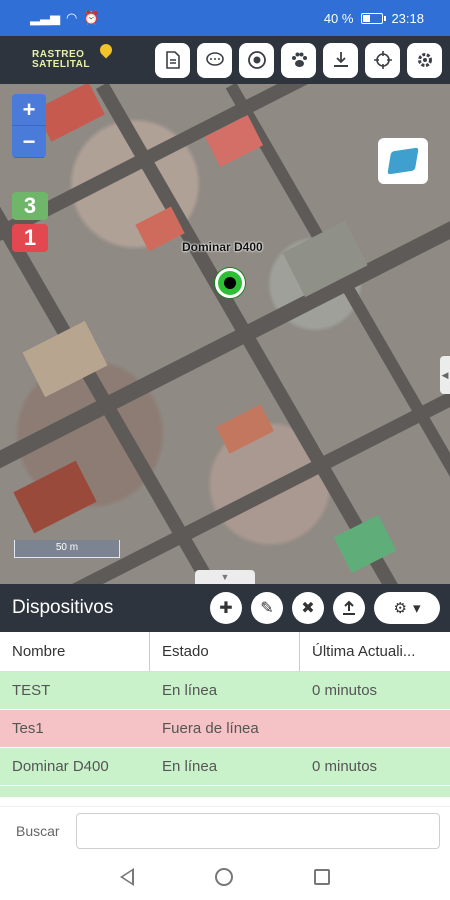  What do you see at coordinates (225, 767) in the screenshot?
I see `table-row: Dominar D400 En línea 0 minutos` at bounding box center [225, 767].